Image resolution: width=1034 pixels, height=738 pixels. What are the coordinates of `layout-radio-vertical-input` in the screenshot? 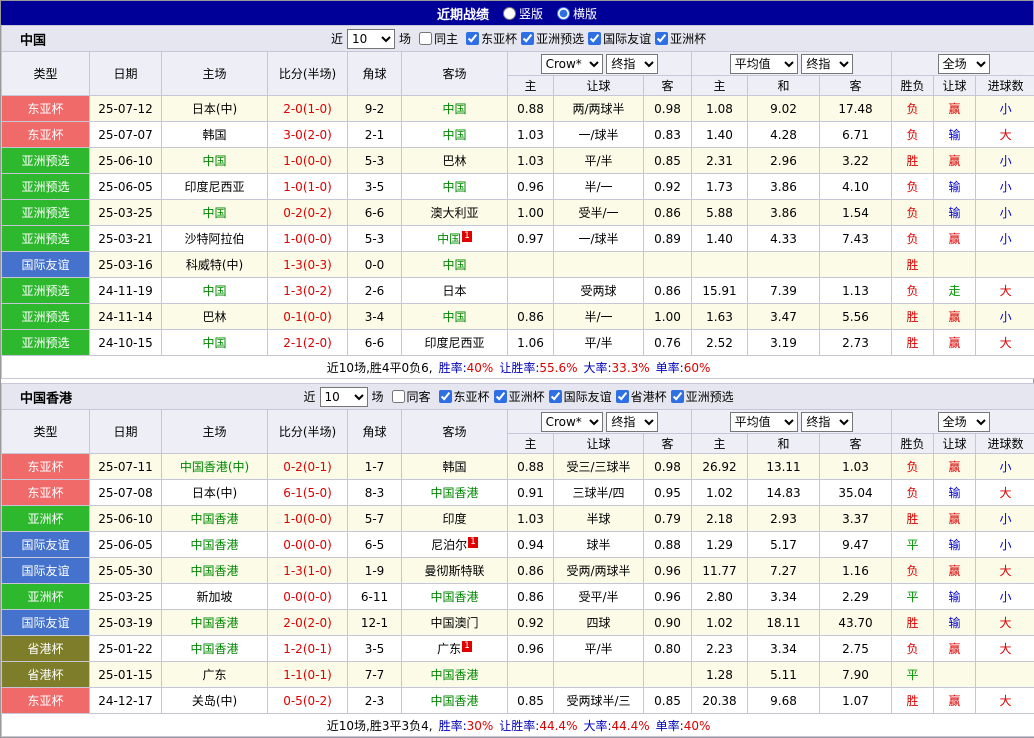 It's located at (509, 13).